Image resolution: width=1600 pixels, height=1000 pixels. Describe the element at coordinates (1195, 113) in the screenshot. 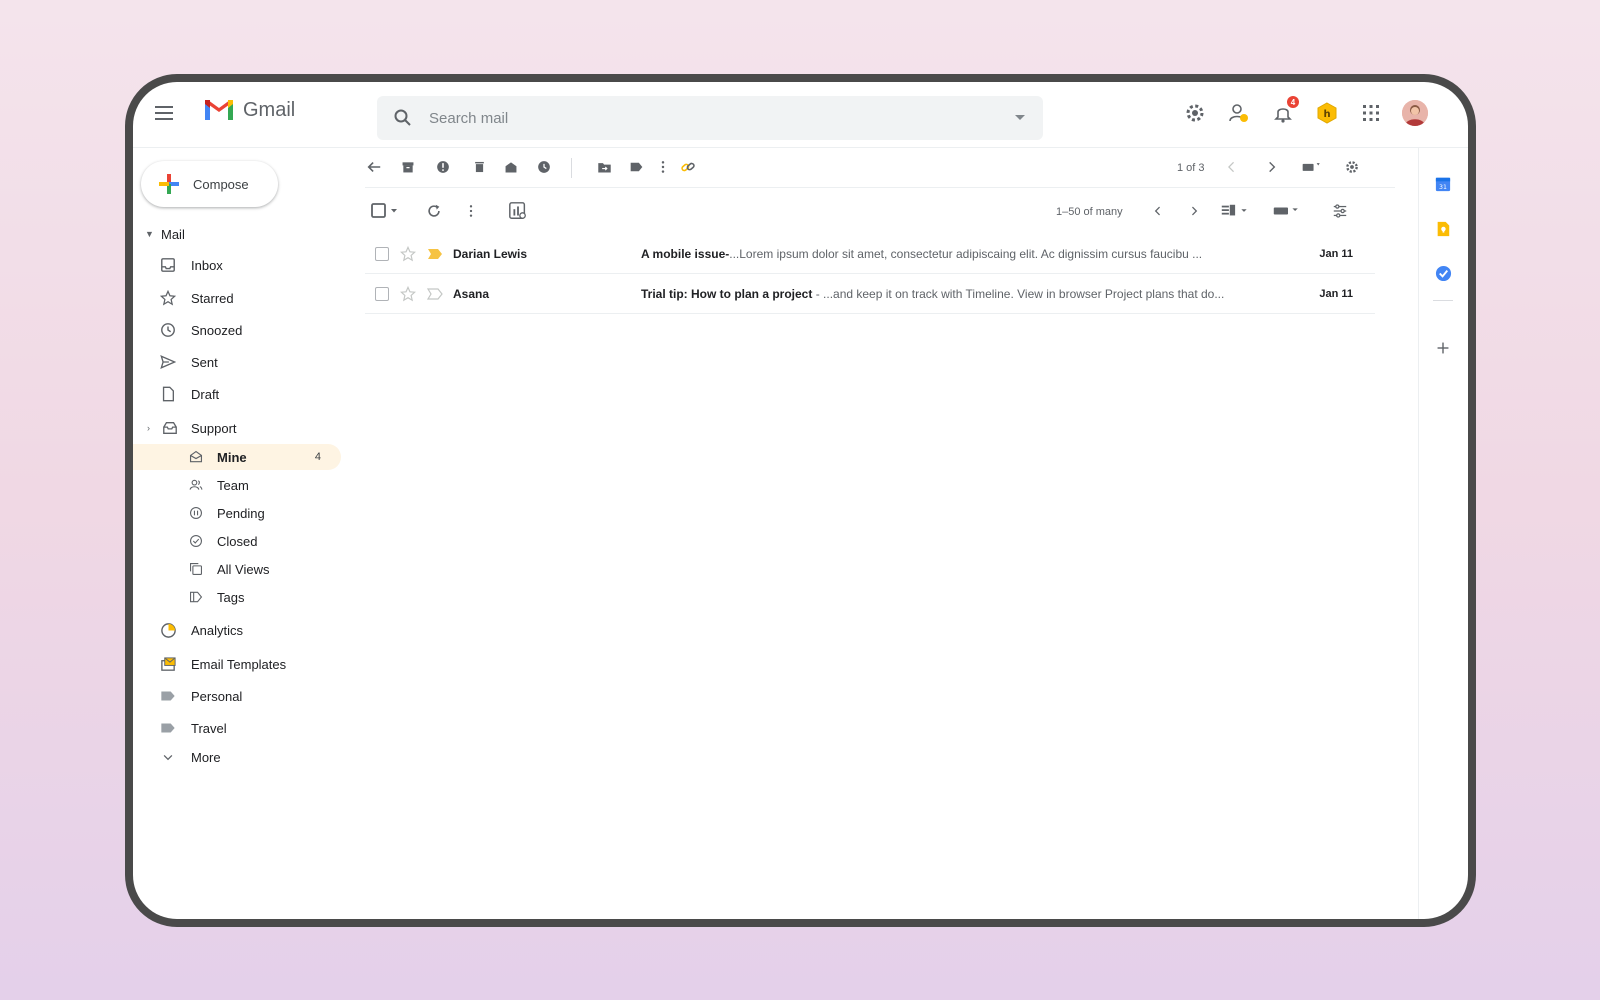

I see `settings-gear-icon` at that location.